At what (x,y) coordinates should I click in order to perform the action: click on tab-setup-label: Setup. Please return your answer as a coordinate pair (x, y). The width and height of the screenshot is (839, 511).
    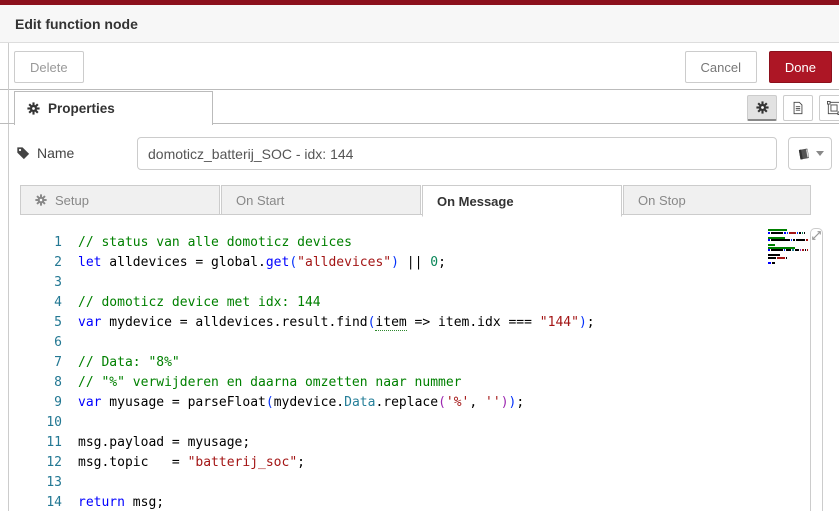
    Looking at the image, I should click on (72, 200).